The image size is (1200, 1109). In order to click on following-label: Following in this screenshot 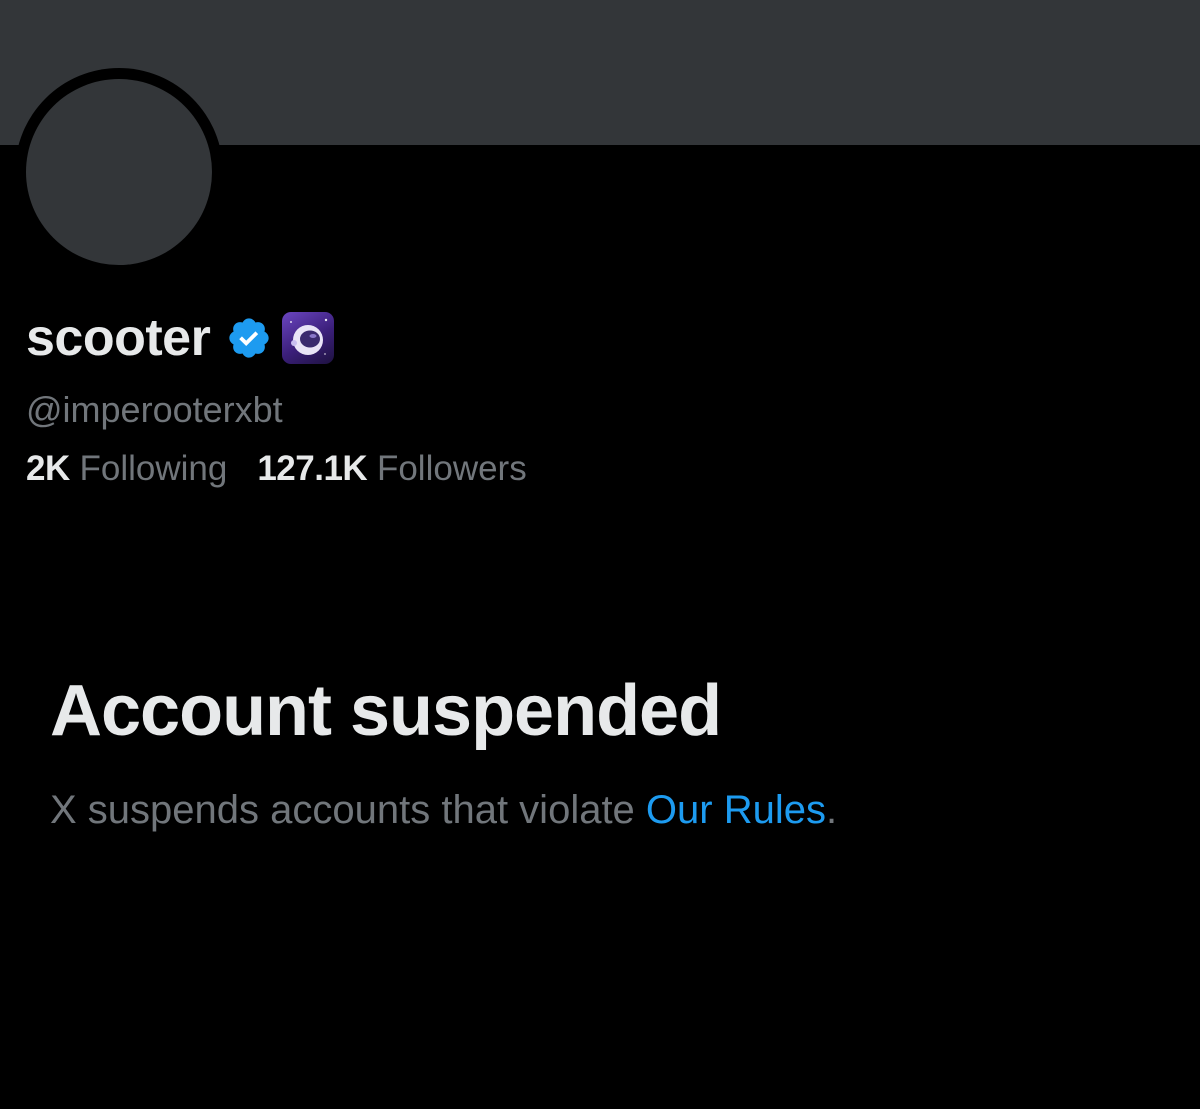, I will do `click(153, 468)`.